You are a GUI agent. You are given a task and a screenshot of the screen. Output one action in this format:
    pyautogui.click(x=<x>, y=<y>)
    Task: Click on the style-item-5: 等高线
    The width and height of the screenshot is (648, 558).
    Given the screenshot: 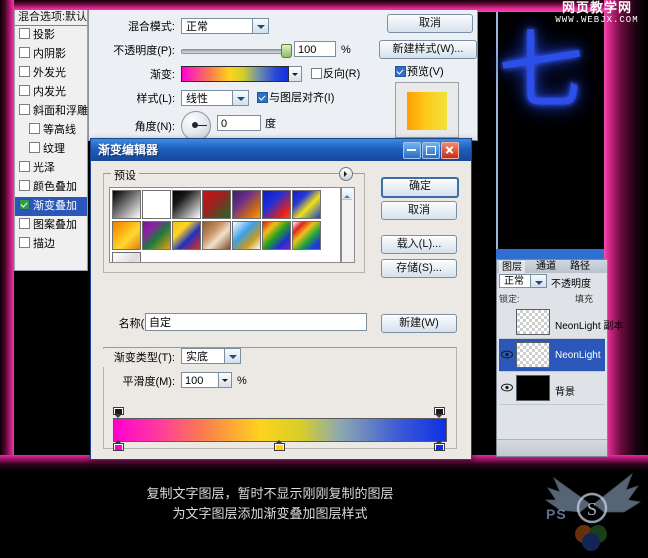 What is the action you would take?
    pyautogui.click(x=51, y=130)
    